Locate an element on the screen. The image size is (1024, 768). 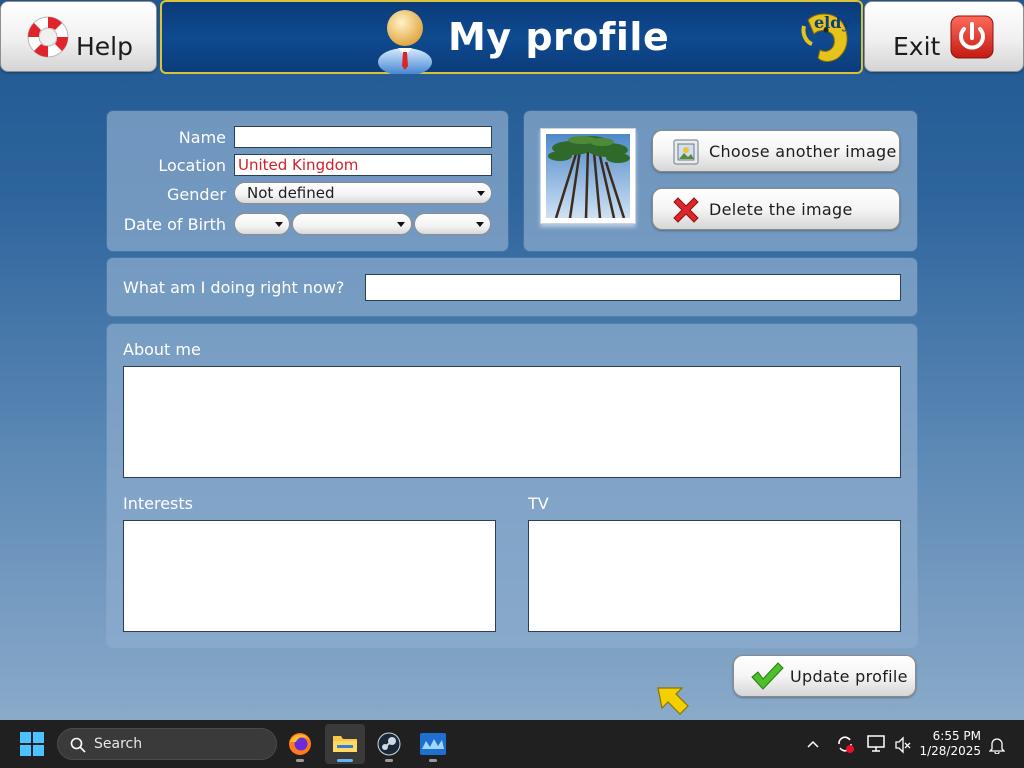
status-label: What am I doing right now? is located at coordinates (234, 287).